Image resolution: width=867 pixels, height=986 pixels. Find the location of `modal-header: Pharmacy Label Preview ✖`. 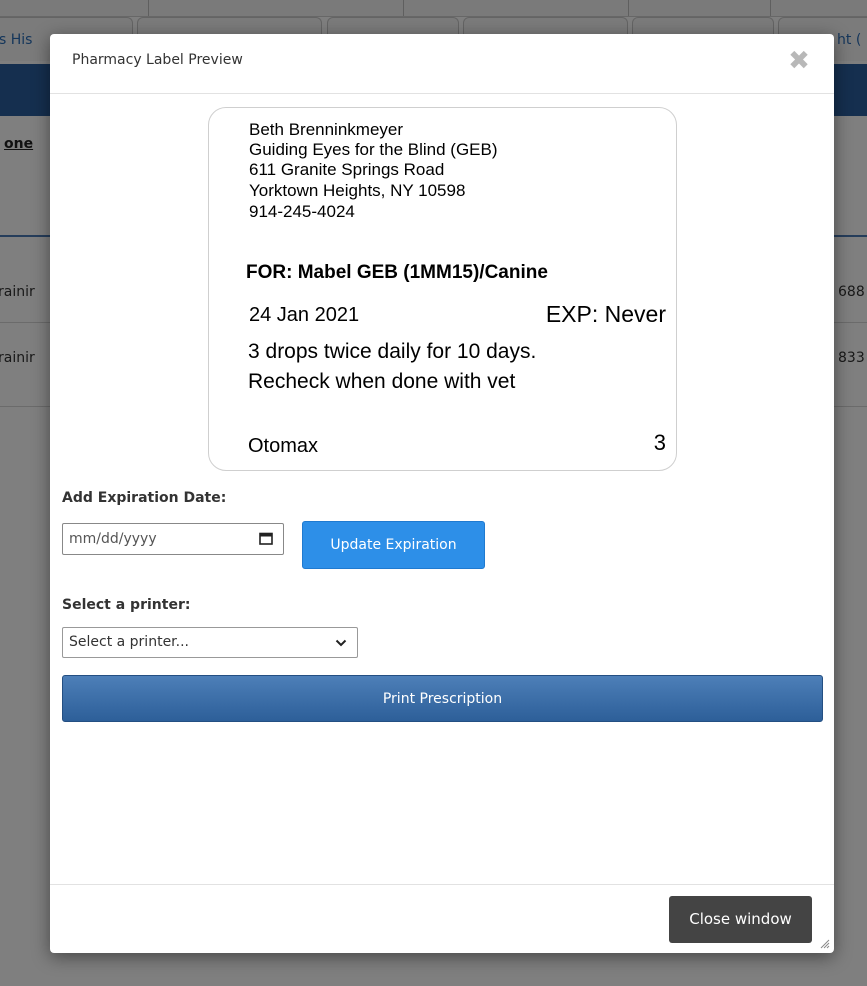

modal-header: Pharmacy Label Preview ✖ is located at coordinates (442, 64).